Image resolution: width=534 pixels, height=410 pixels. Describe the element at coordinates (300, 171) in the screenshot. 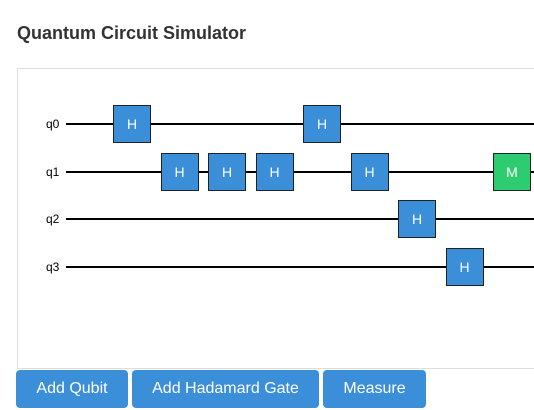

I see `qubit-wire-q1` at that location.